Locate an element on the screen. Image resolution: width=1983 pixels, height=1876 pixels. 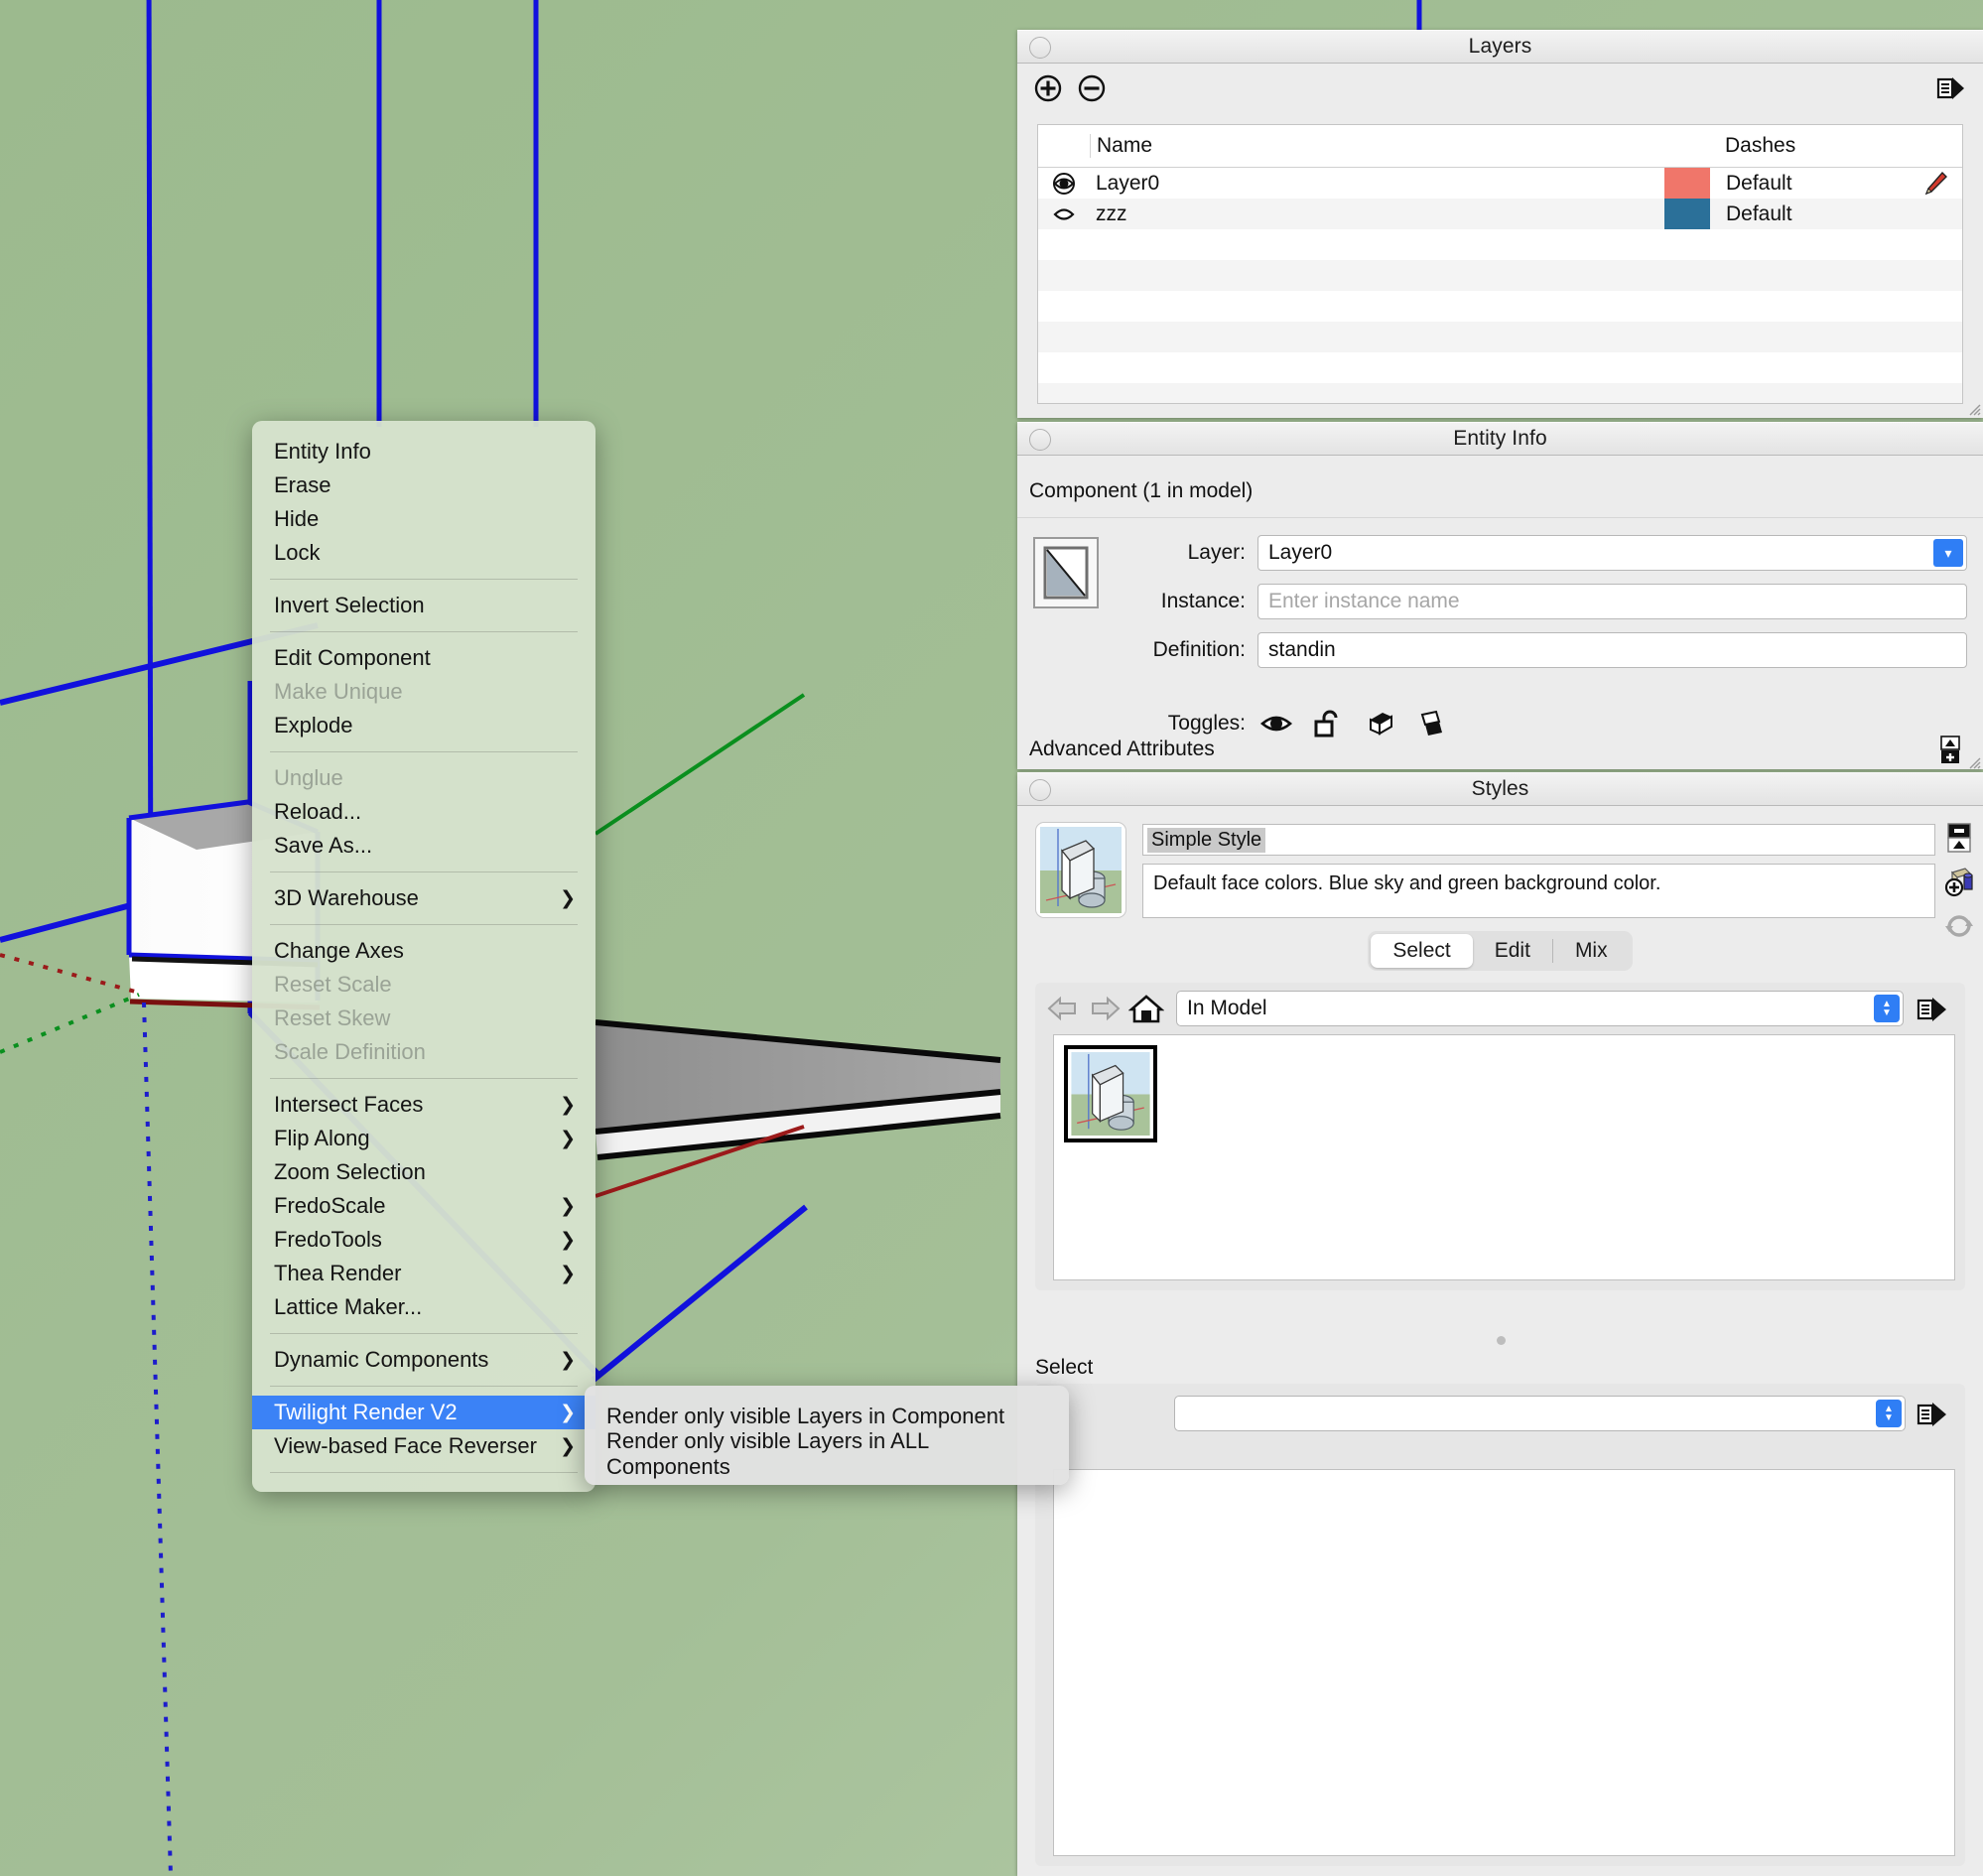
styles-lower-grid is located at coordinates (1504, 1662).